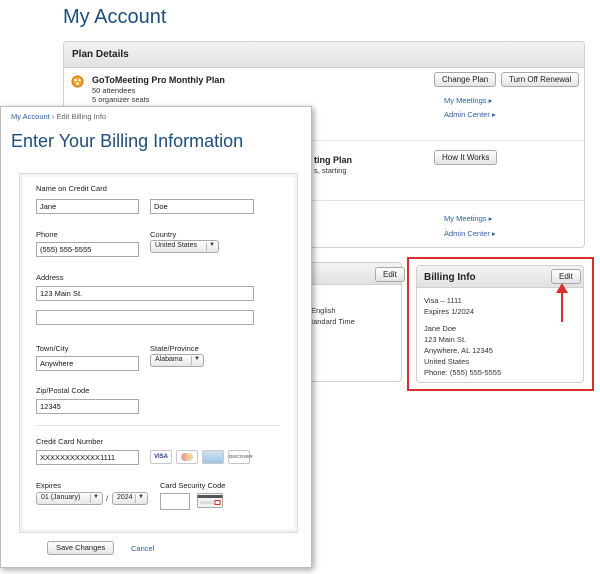  Describe the element at coordinates (87, 206) in the screenshot. I see `first-name-input: Jane` at that location.